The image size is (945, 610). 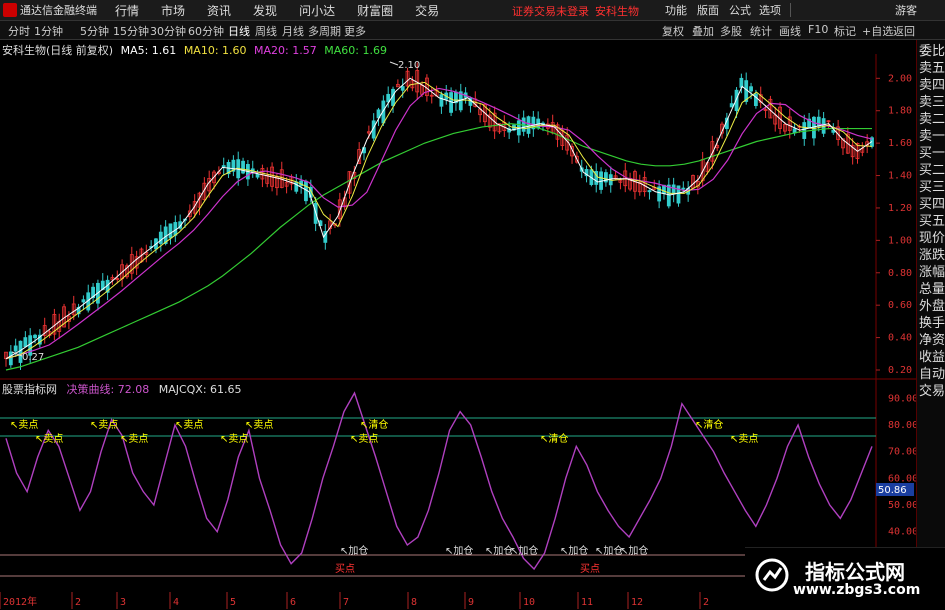 I want to click on tool-f10: F10, so click(x=818, y=29).